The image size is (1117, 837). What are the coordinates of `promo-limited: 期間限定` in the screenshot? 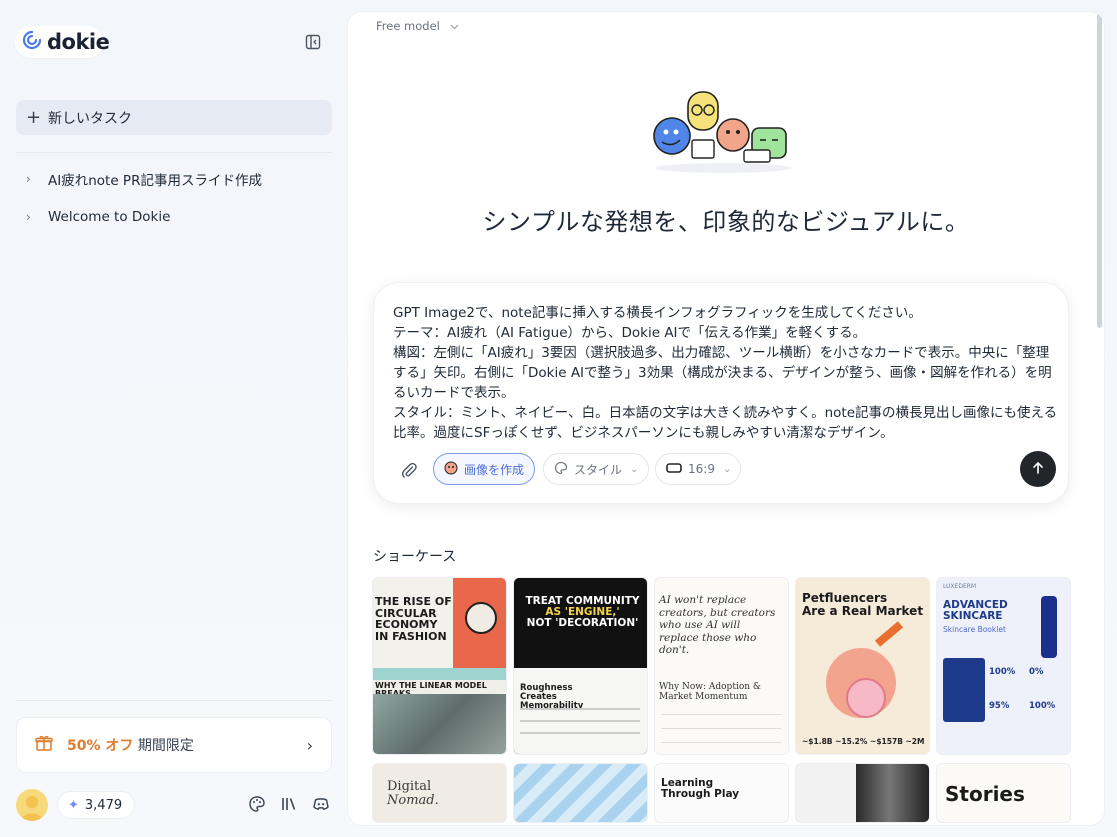 It's located at (165, 746).